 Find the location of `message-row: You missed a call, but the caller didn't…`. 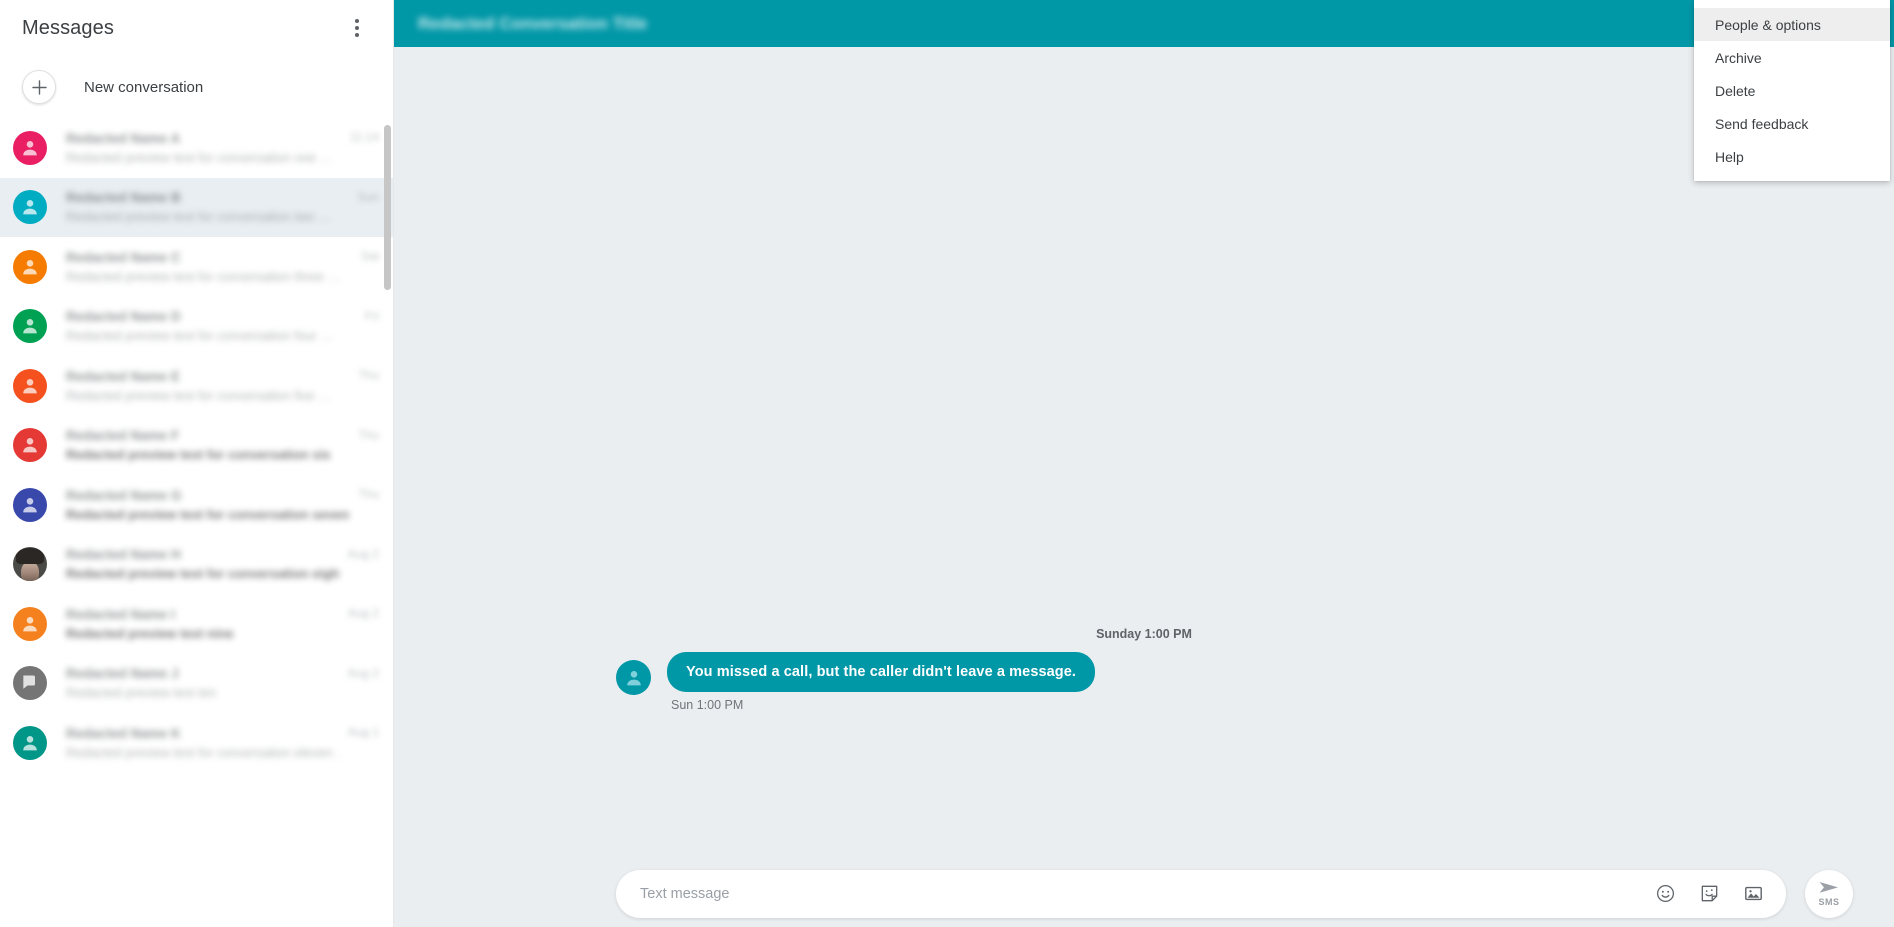

message-row: You missed a call, but the caller didn't… is located at coordinates (856, 682).